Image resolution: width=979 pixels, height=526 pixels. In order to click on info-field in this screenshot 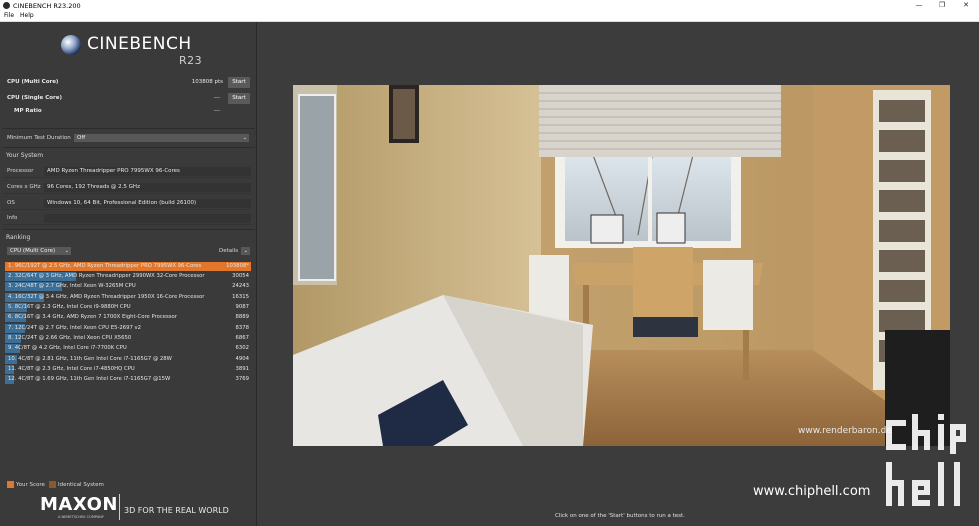, I will do `click(147, 218)`.